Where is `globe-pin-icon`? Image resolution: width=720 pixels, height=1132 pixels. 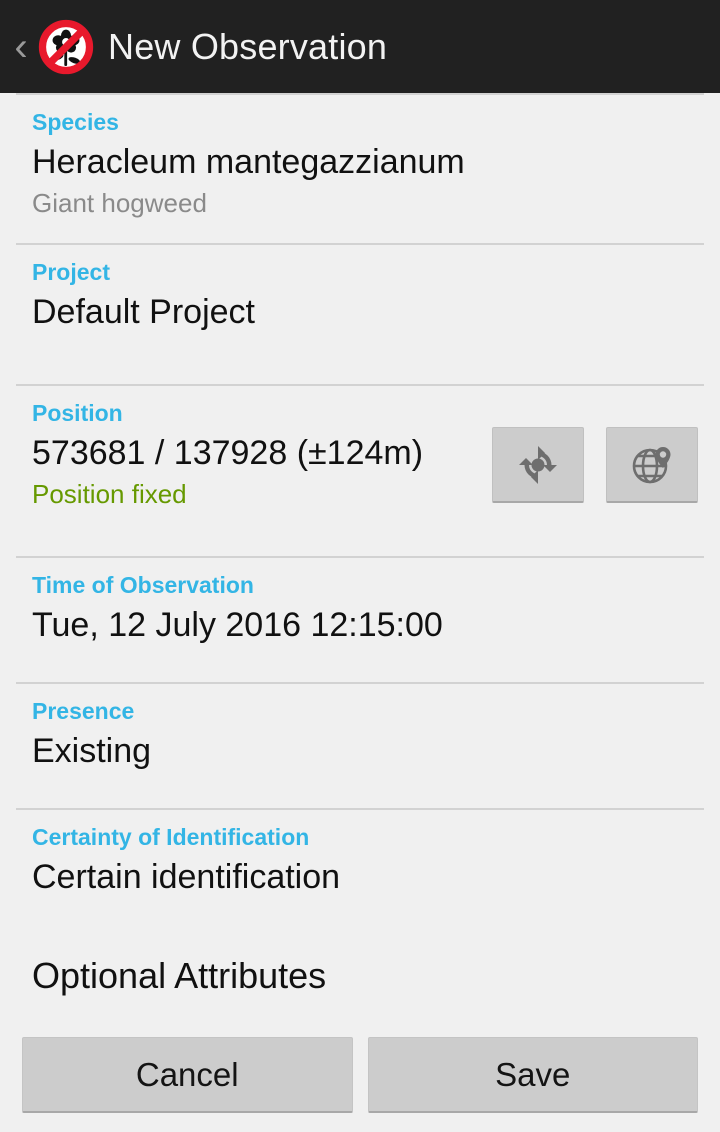
globe-pin-icon is located at coordinates (651, 464).